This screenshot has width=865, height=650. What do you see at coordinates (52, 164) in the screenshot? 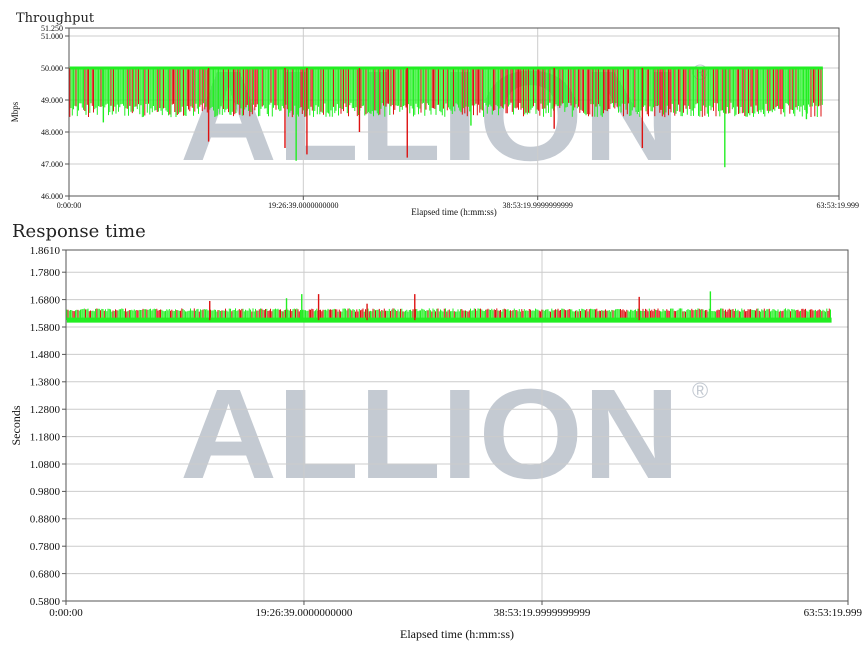
I see `y-tick-label: 47.000` at bounding box center [52, 164].